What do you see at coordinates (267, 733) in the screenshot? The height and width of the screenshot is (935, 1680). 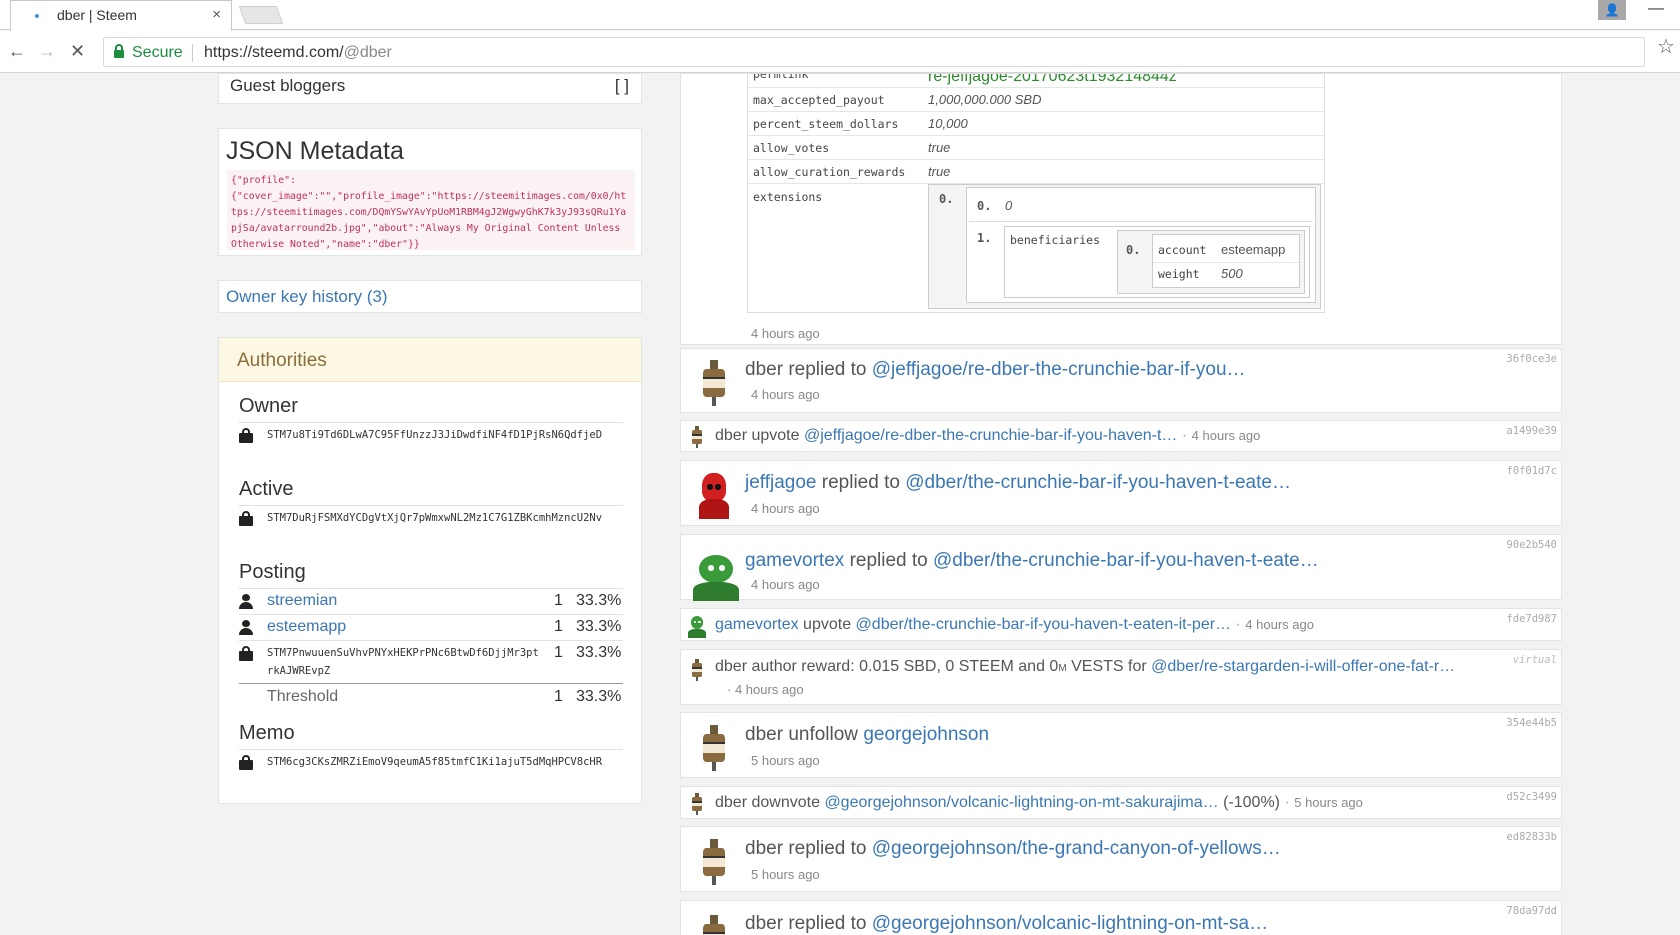 I see `memo-label: Memo` at bounding box center [267, 733].